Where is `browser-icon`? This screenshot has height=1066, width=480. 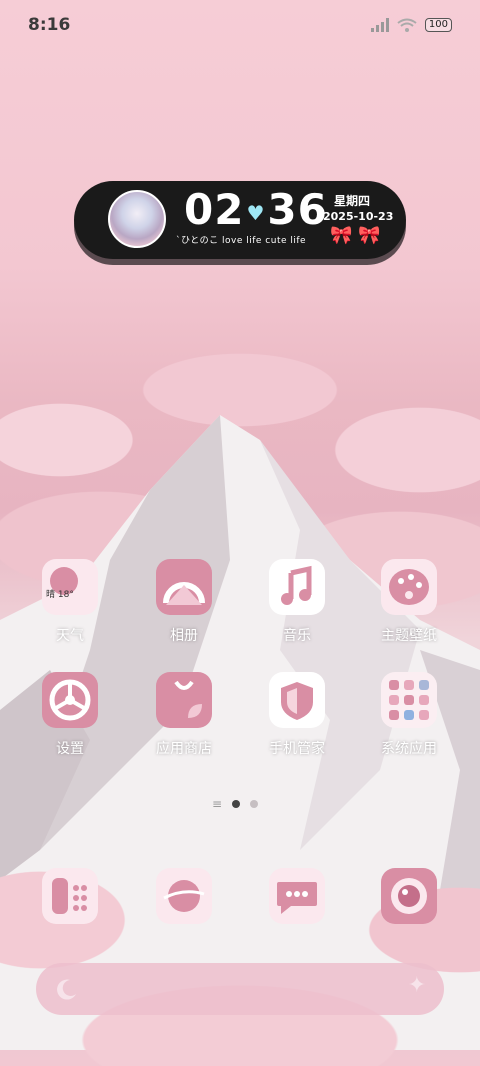
browser-icon is located at coordinates (184, 896).